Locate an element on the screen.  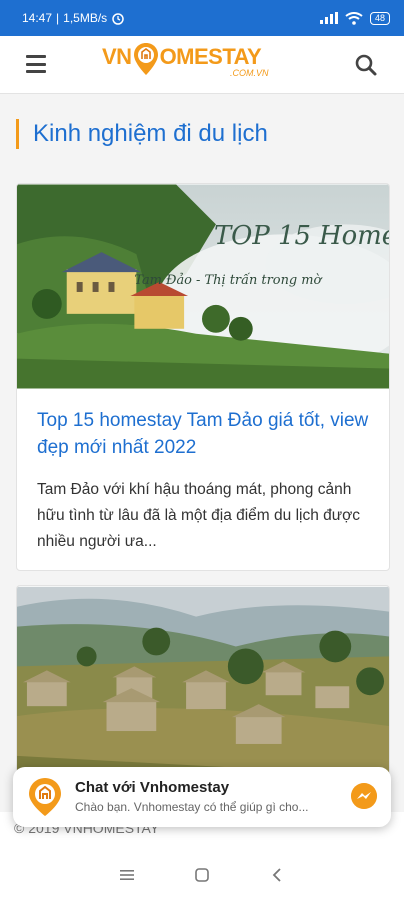
battery-icon: 48 is located at coordinates (379, 18).